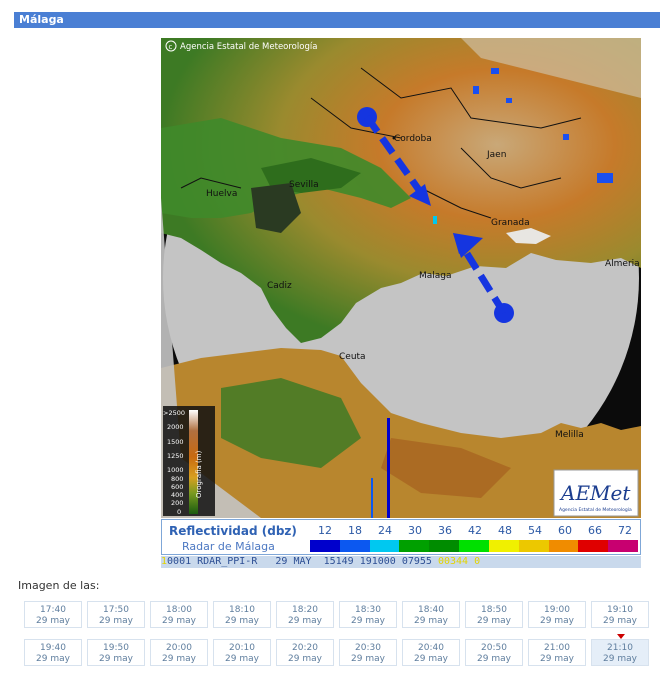  I want to click on orography-tick: 0, so click(179, 512).